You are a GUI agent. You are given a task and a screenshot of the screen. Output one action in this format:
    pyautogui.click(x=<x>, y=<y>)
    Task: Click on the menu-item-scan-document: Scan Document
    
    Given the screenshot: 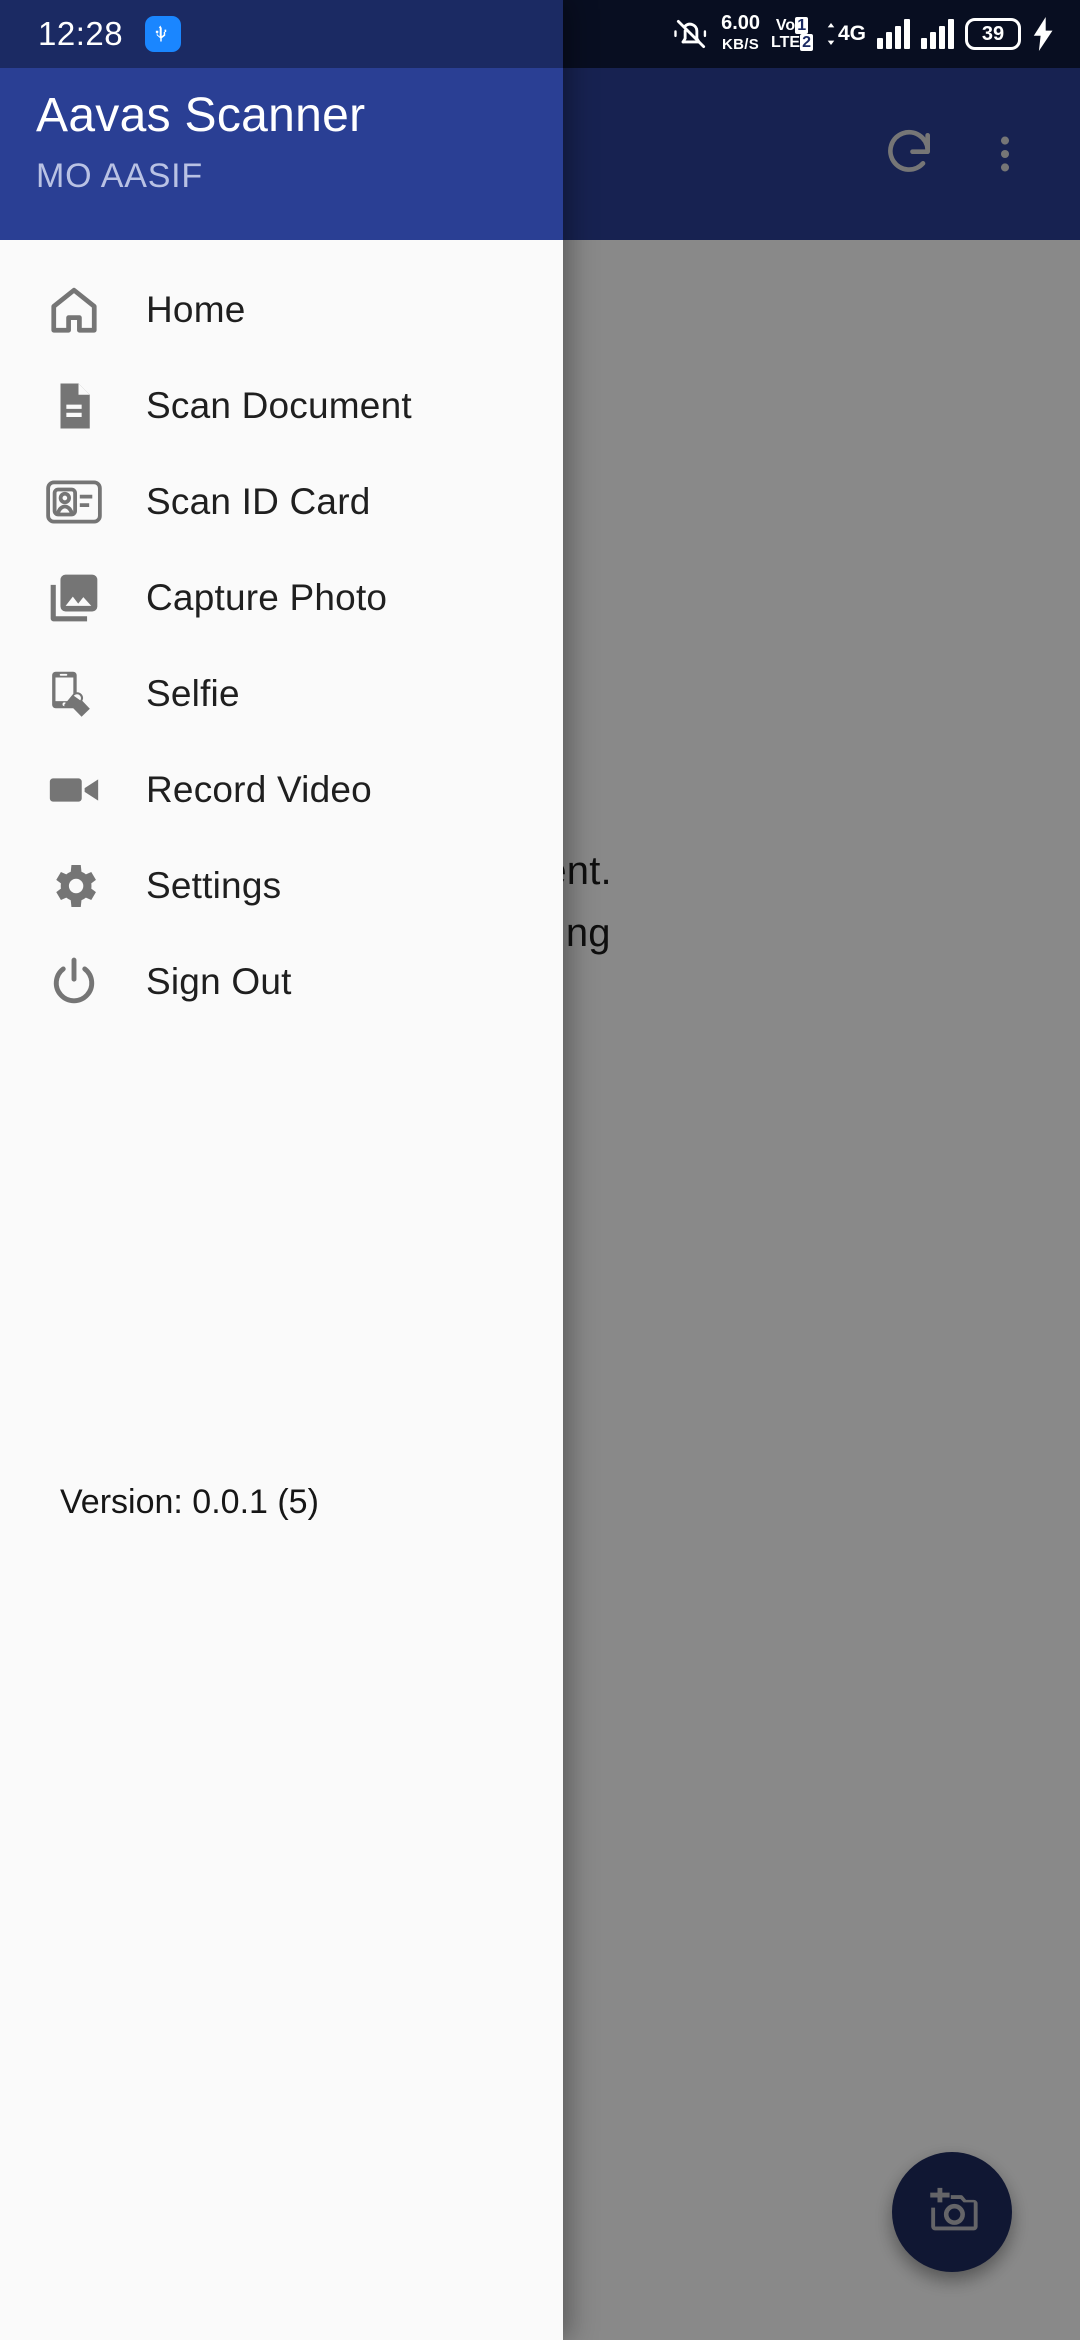 What is the action you would take?
    pyautogui.click(x=281, y=406)
    